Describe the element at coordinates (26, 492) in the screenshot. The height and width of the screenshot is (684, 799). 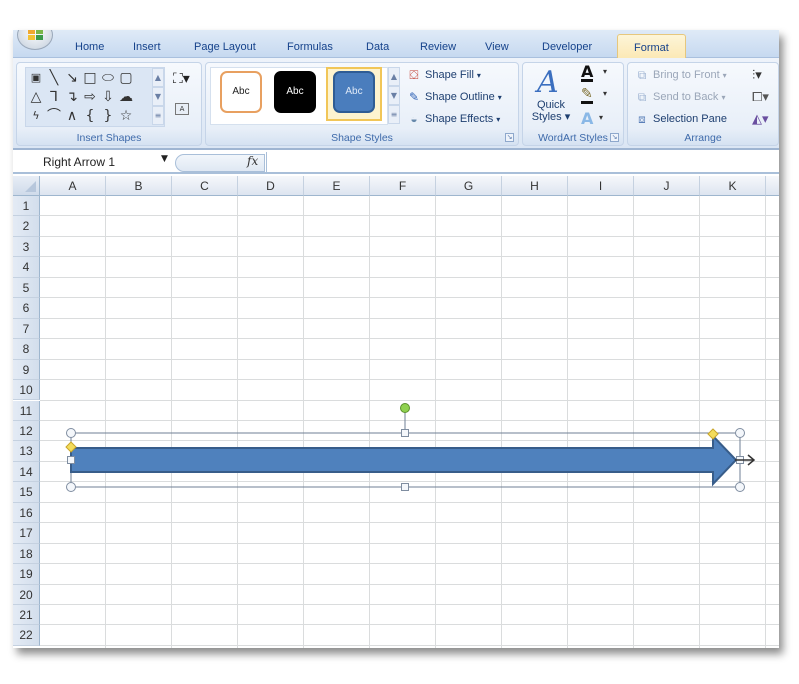
I see `row-header-15: 15` at that location.